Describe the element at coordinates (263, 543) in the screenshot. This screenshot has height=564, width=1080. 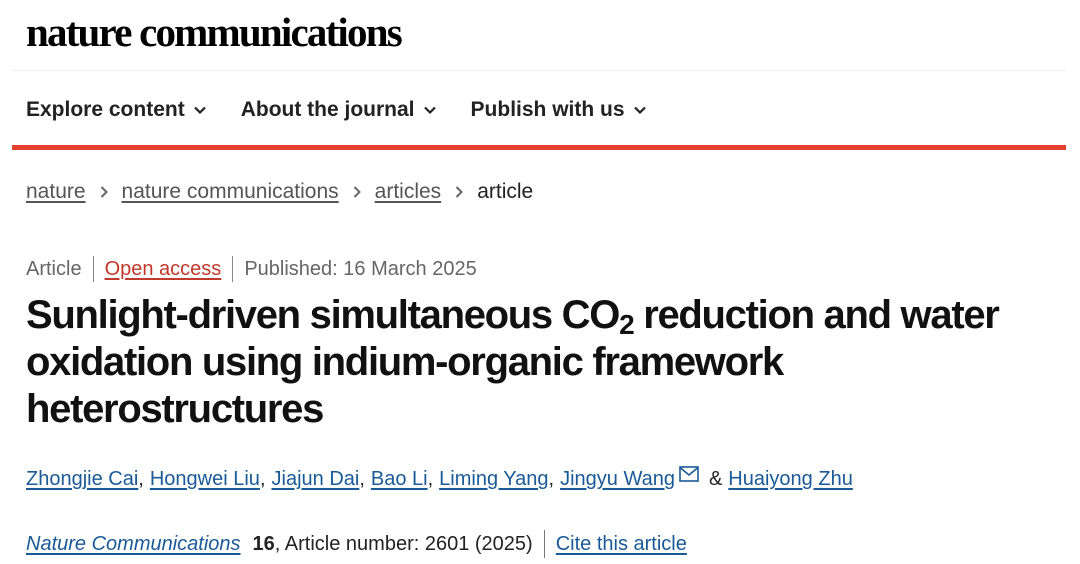
I see `volume: 16` at that location.